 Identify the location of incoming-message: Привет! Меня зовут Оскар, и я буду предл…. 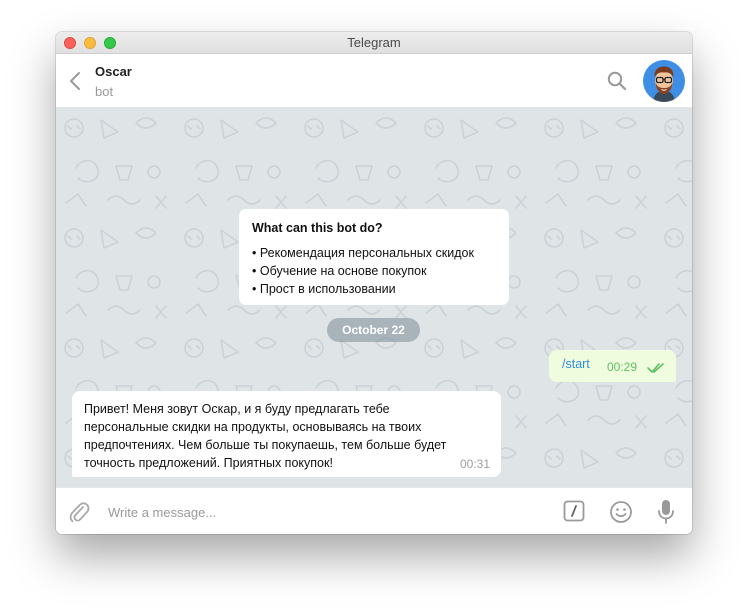
(286, 434).